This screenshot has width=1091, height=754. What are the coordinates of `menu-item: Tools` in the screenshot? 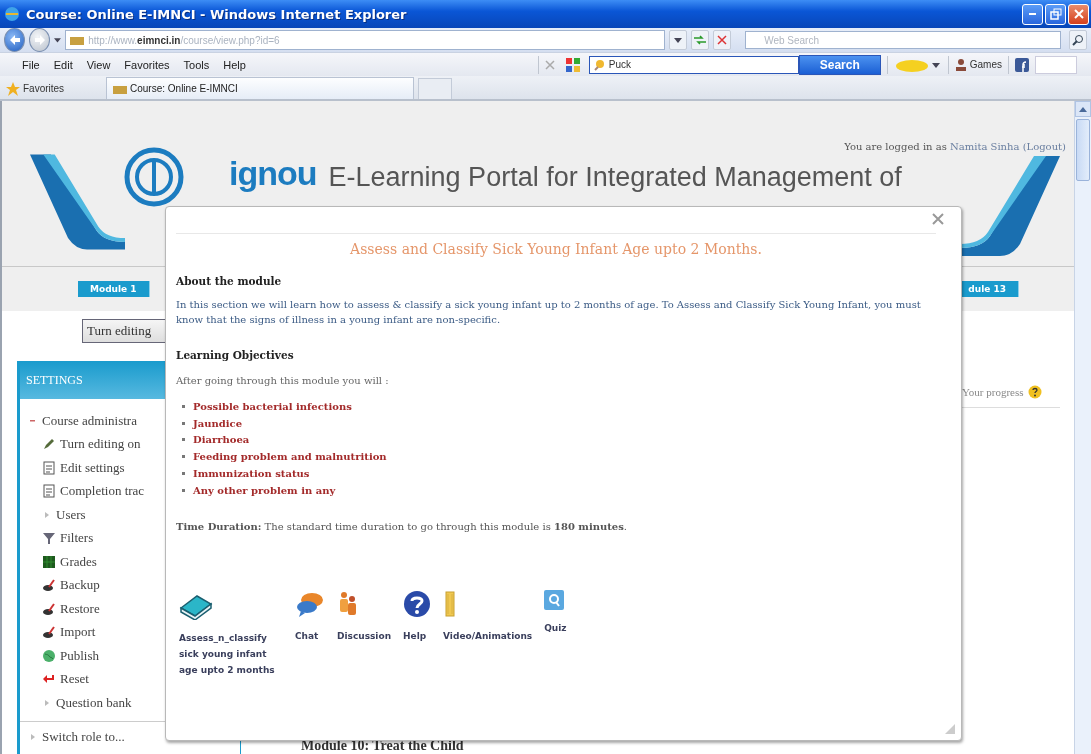 It's located at (196, 64).